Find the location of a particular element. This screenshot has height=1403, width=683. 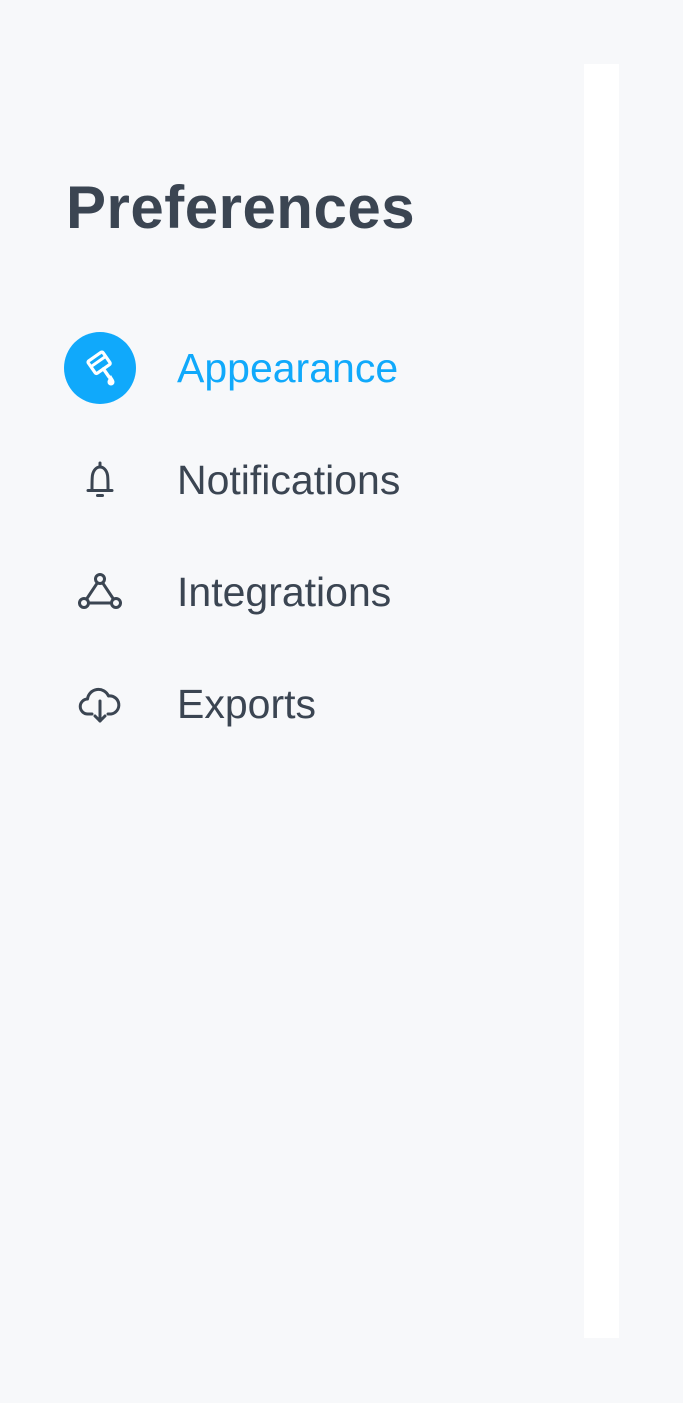

nav-item-notifications: Notifications is located at coordinates (314, 480).